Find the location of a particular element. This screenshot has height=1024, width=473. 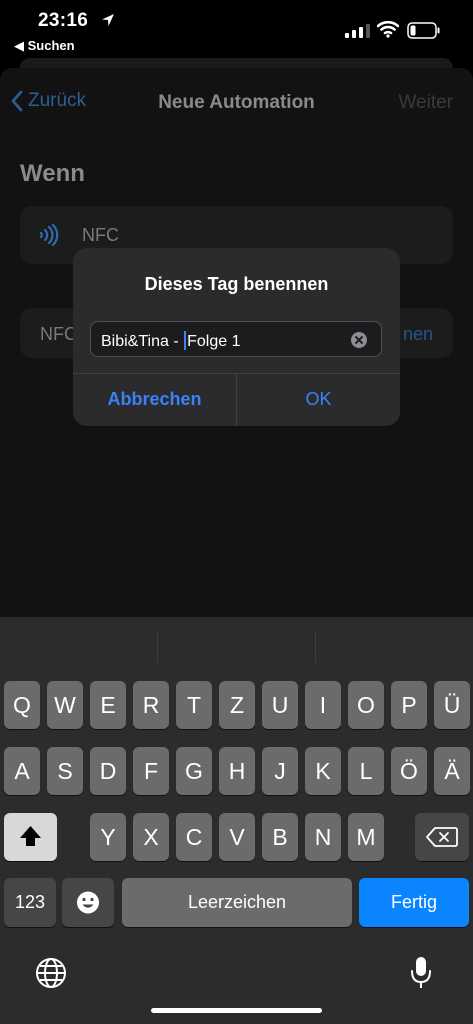

key-f: F is located at coordinates (151, 771).